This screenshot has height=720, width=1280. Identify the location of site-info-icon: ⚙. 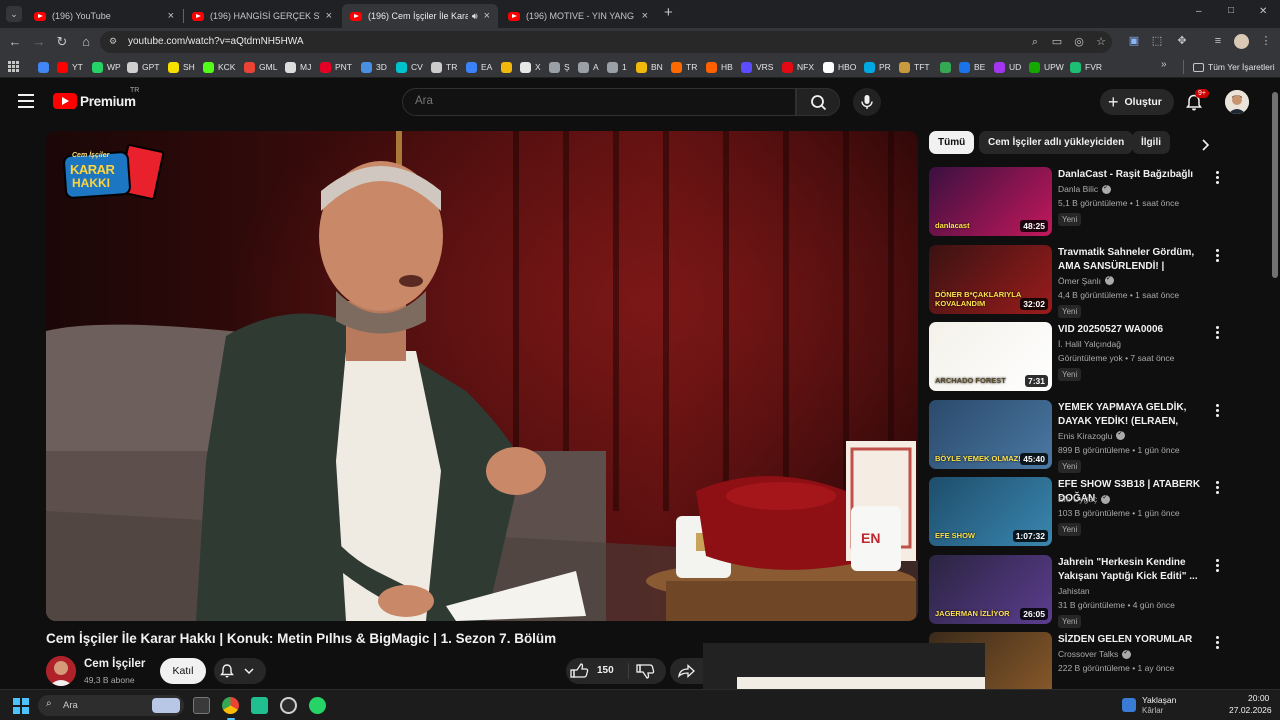
(115, 41).